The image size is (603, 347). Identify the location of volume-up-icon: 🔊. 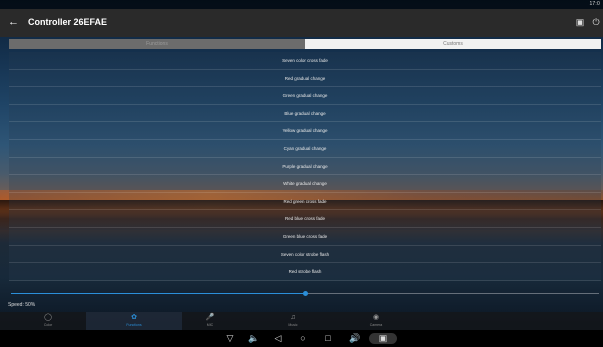
(355, 338).